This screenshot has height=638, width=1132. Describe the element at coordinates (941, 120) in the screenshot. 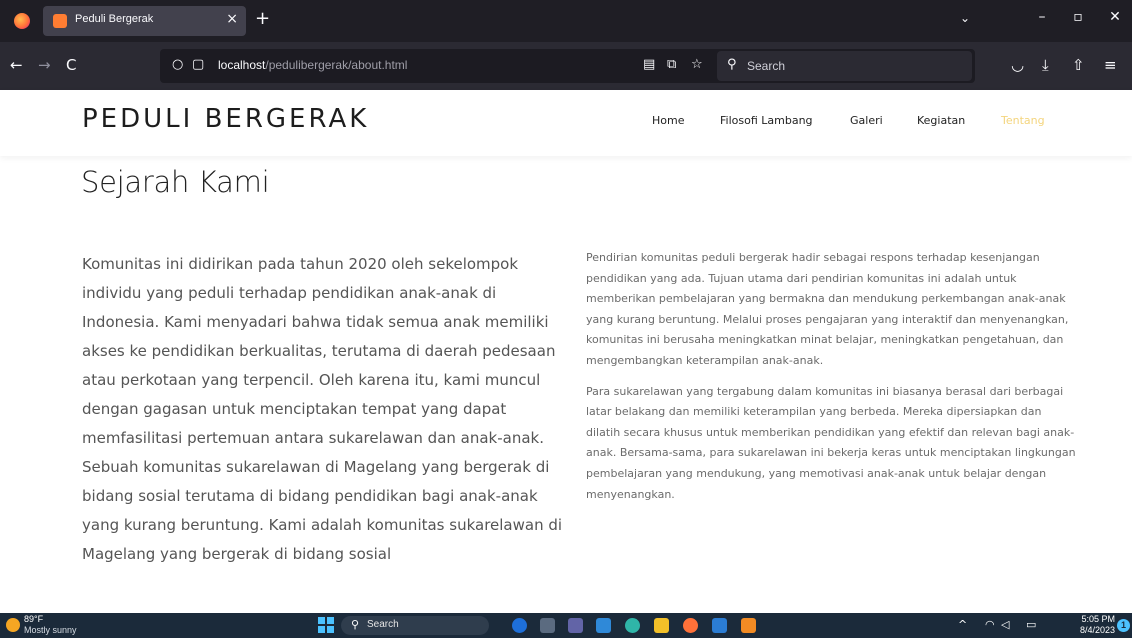

I see `nav-item-kegiatan: Kegiatan` at that location.